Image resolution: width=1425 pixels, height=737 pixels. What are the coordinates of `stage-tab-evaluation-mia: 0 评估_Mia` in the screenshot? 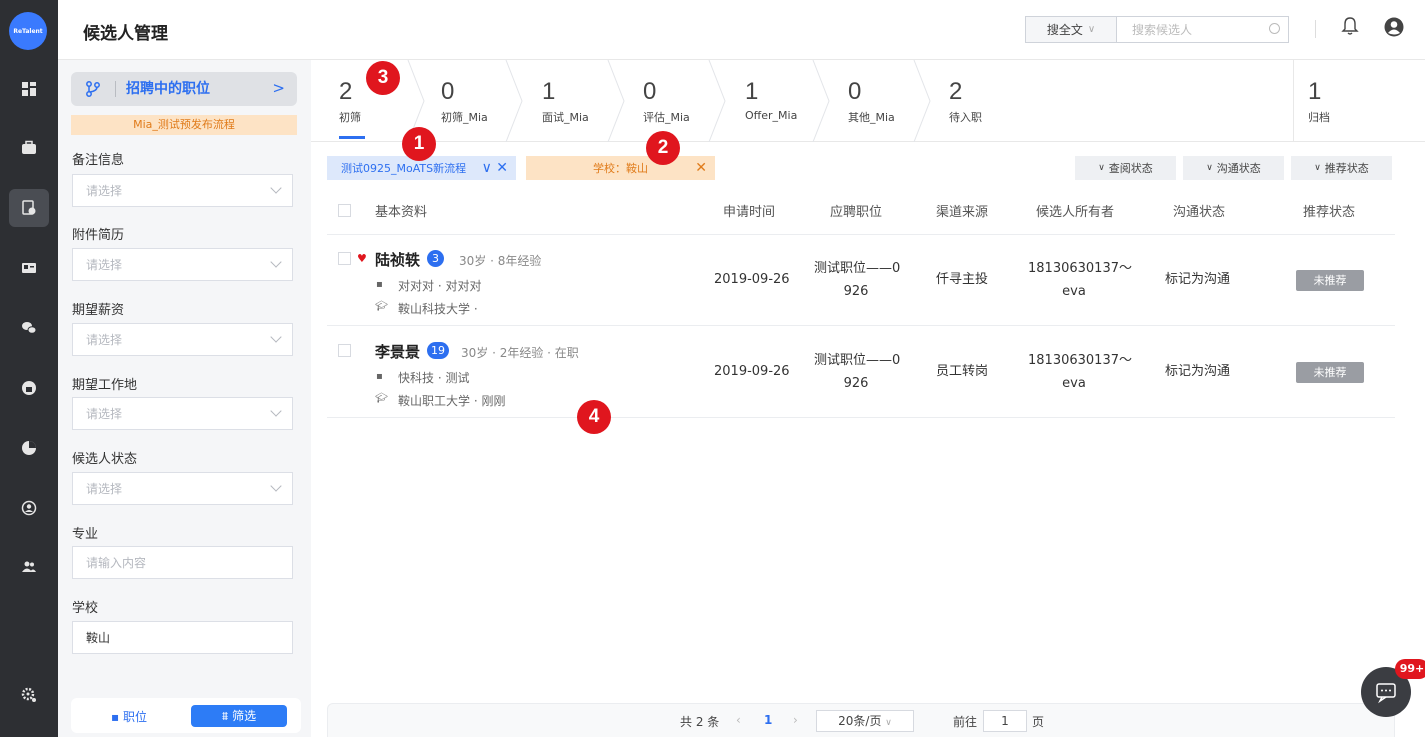 It's located at (671, 101).